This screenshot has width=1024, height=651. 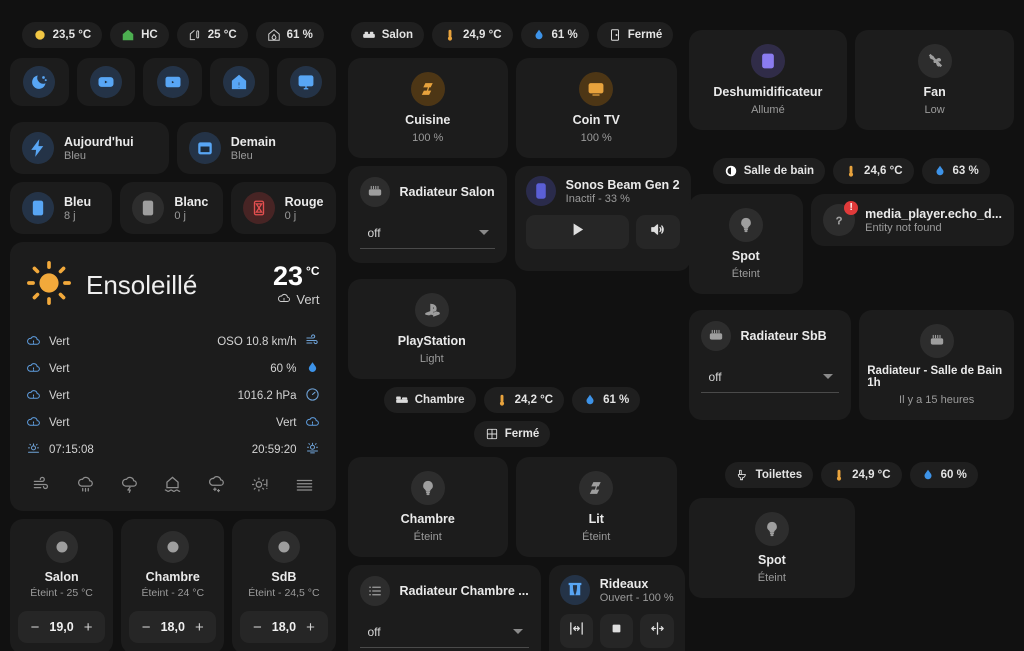 What do you see at coordinates (260, 487) in the screenshot?
I see `heat-icon` at bounding box center [260, 487].